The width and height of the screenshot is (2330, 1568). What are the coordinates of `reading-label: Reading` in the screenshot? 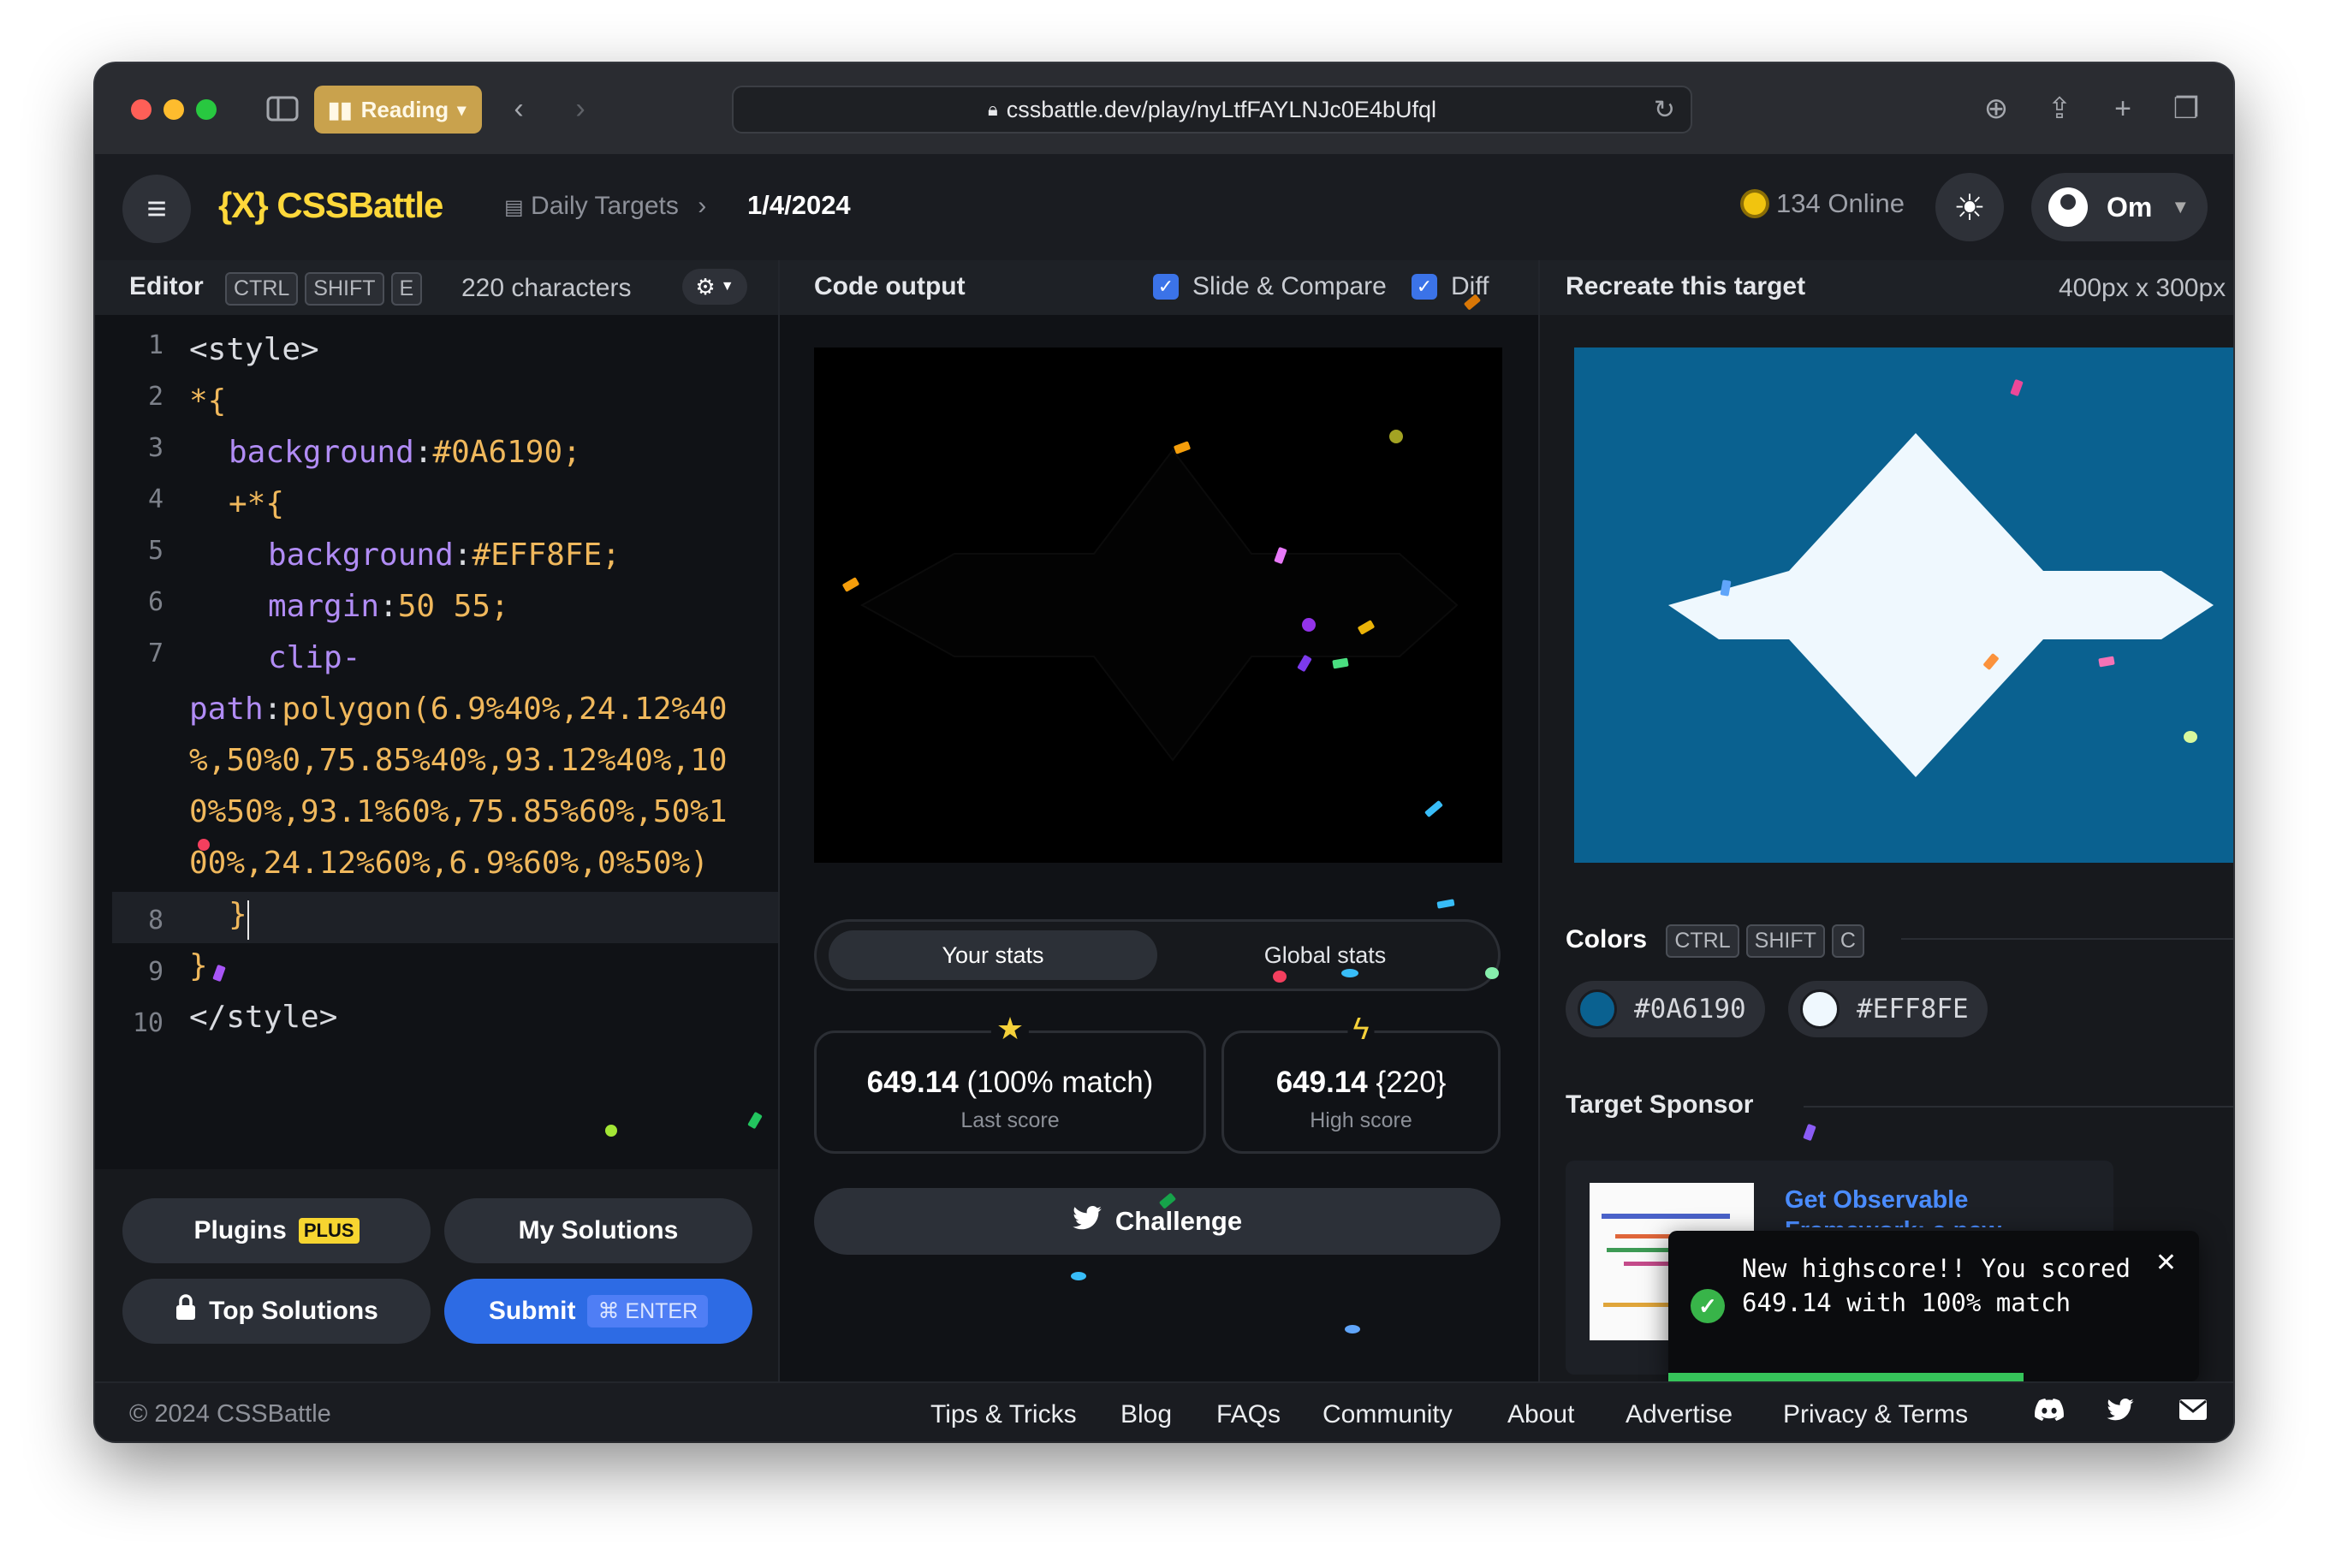 It's located at (404, 109).